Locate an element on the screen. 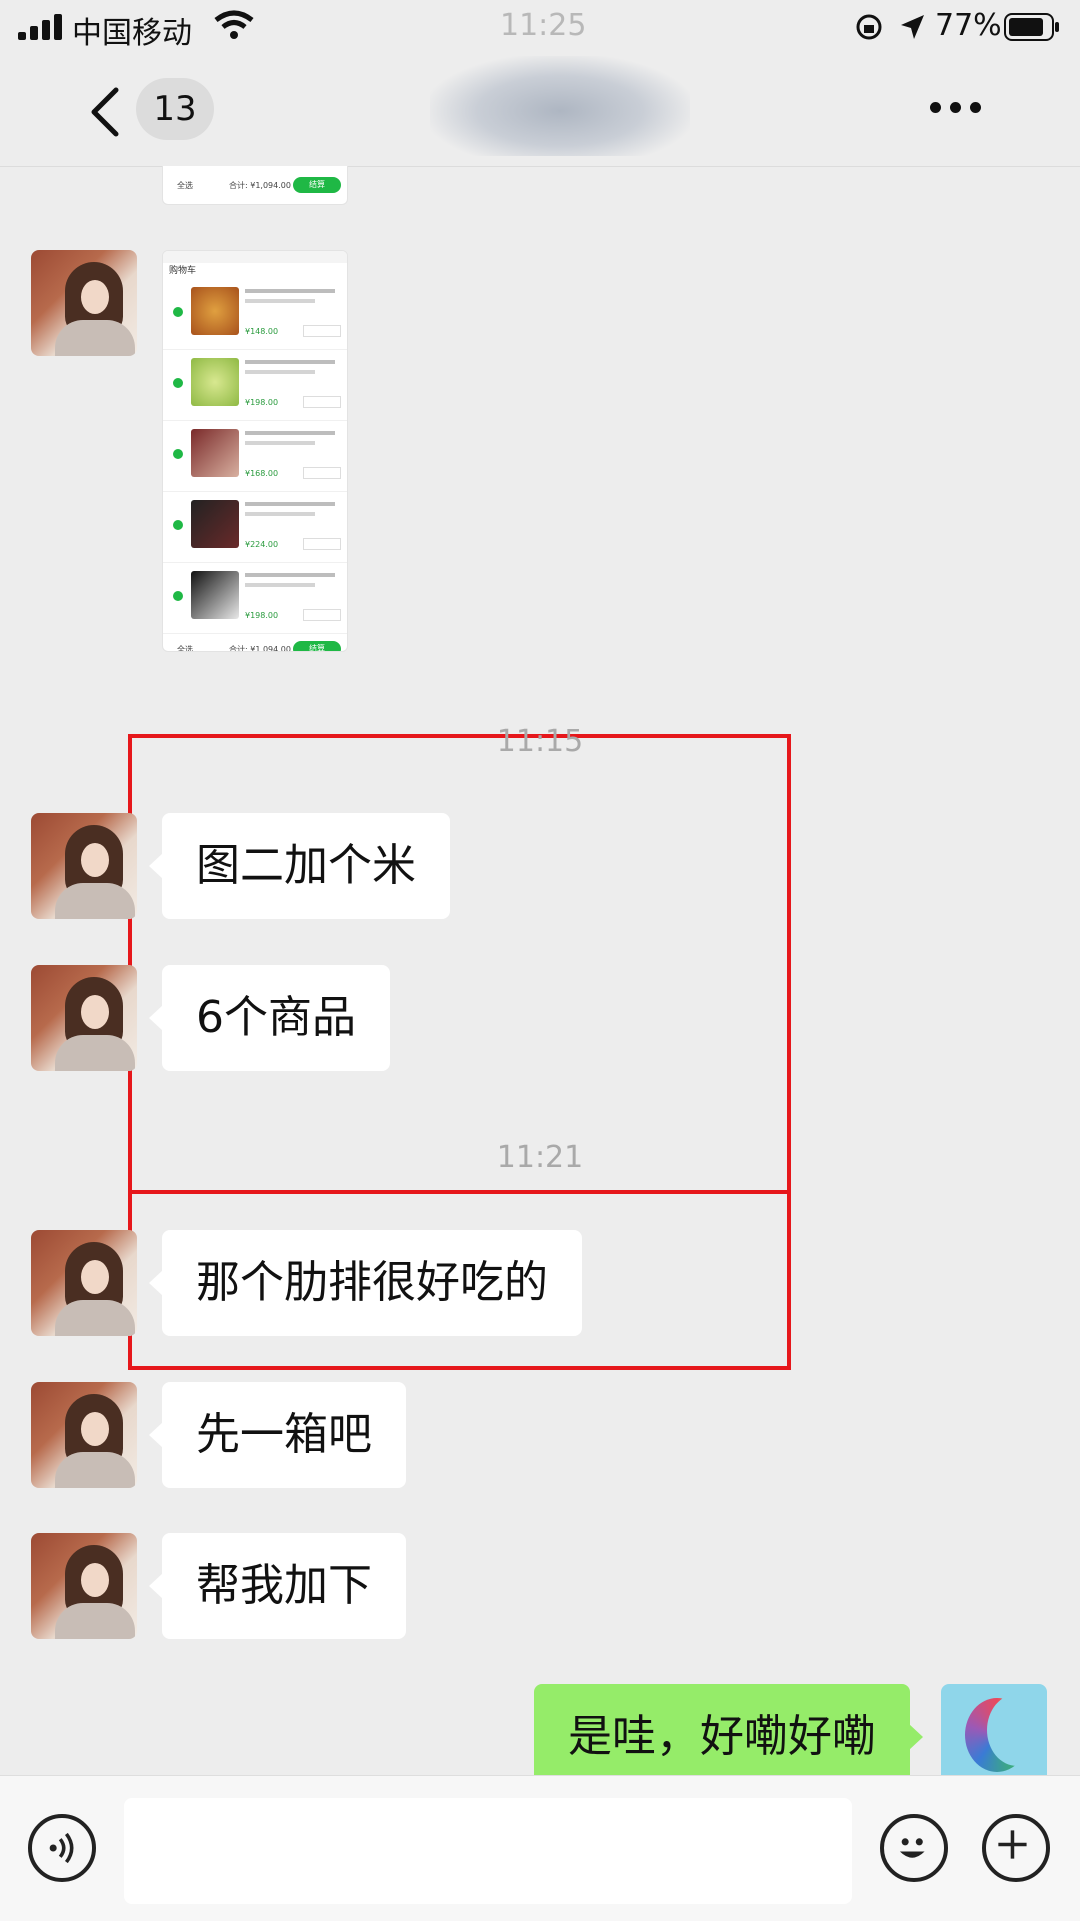  more-options-icon is located at coordinates (956, 108).